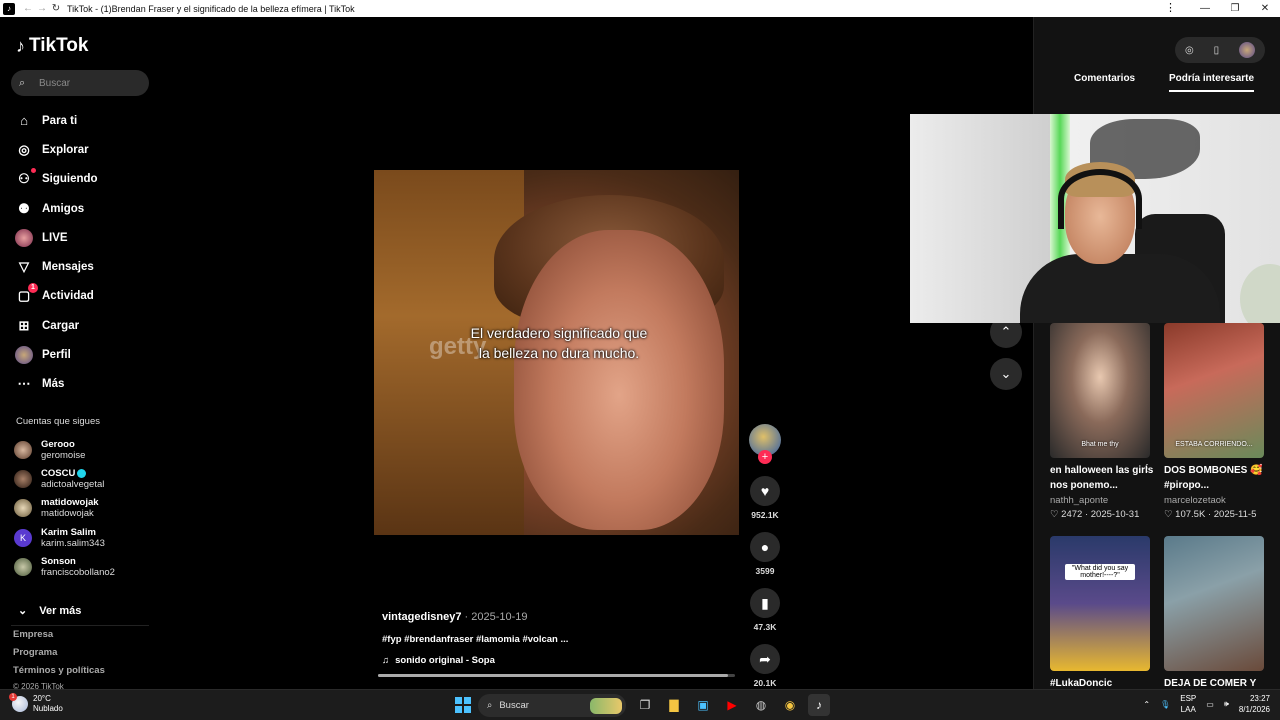 The height and width of the screenshot is (720, 1280). I want to click on creator-avatar: +, so click(765, 444).